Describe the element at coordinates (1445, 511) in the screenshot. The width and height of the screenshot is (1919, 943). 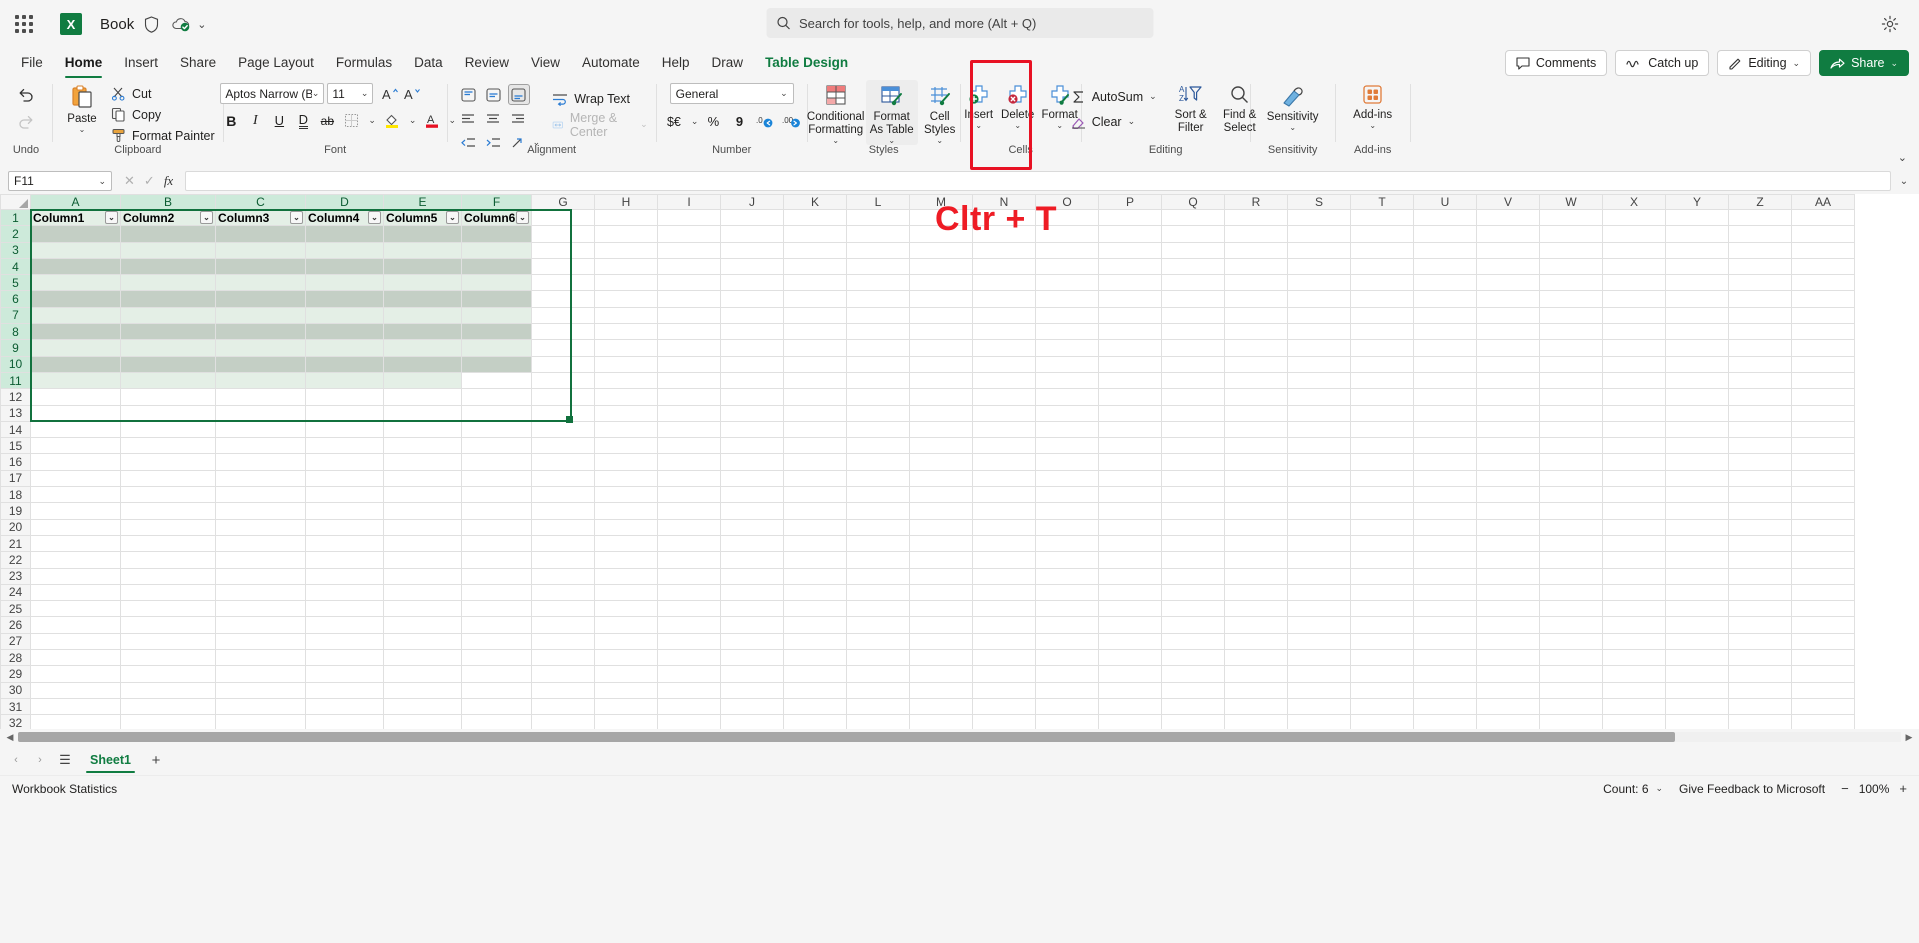
I see `cell-U19` at that location.